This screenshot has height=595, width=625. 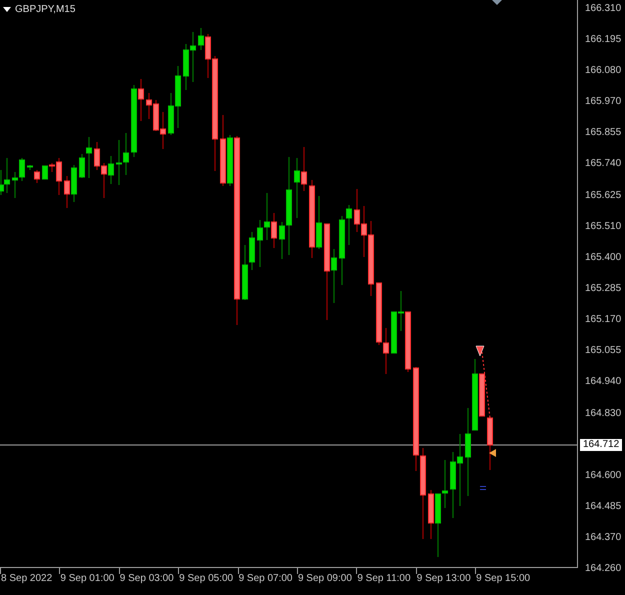 I want to click on price-axis-label: 166.080, so click(x=603, y=71).